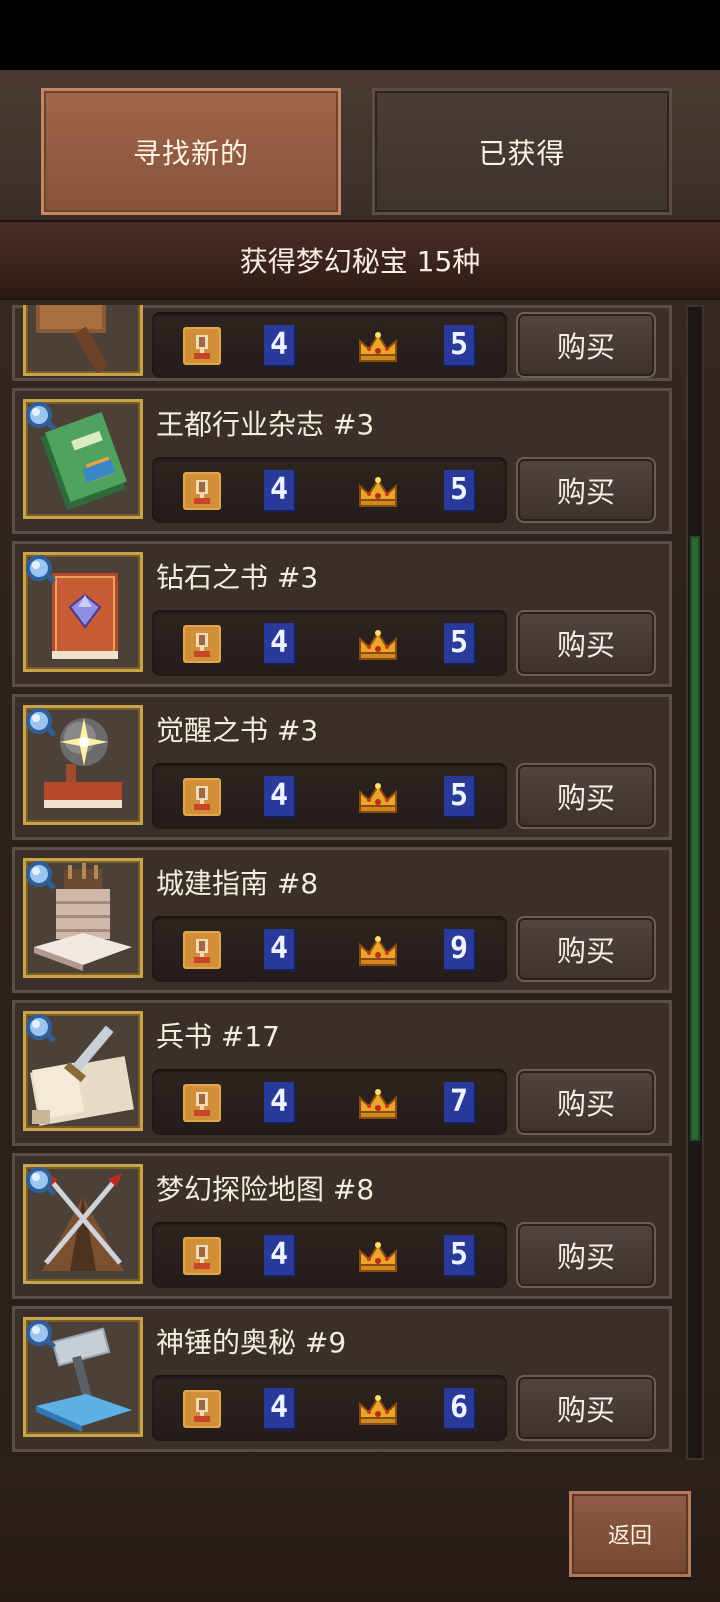 The image size is (720, 1602). I want to click on stat-value-b: 7, so click(459, 1102).